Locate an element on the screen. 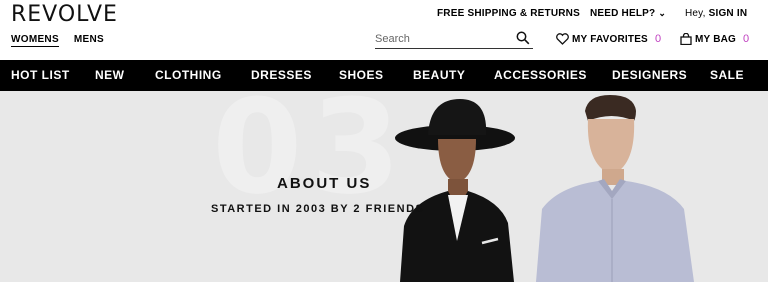  signin-area: Hey, SIGN IN is located at coordinates (716, 13).